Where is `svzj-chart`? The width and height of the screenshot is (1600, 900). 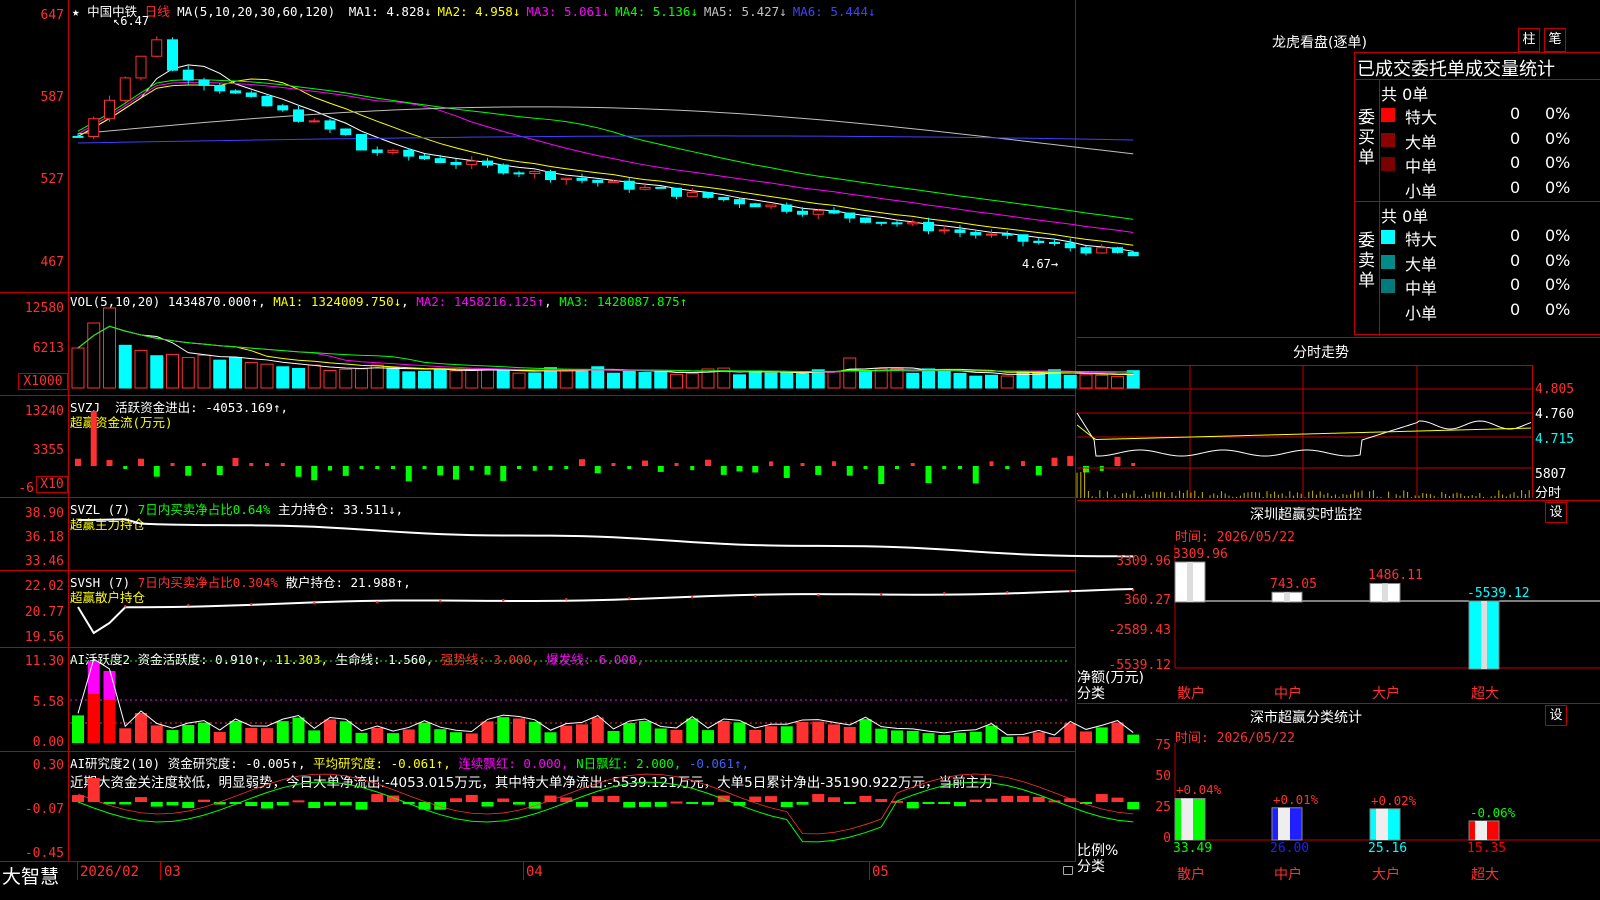 svzj-chart is located at coordinates (568, 447).